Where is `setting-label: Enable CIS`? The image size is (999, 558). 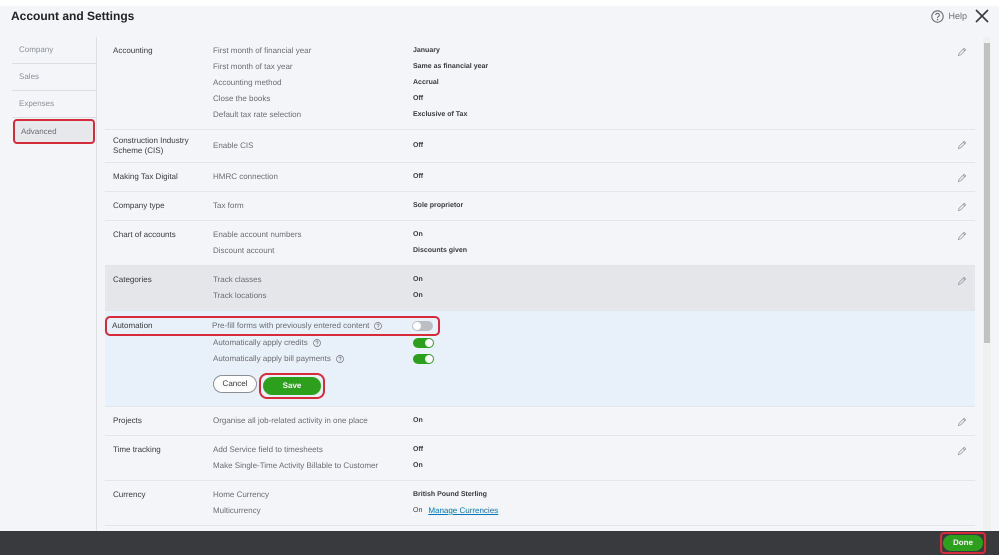
setting-label: Enable CIS is located at coordinates (233, 146).